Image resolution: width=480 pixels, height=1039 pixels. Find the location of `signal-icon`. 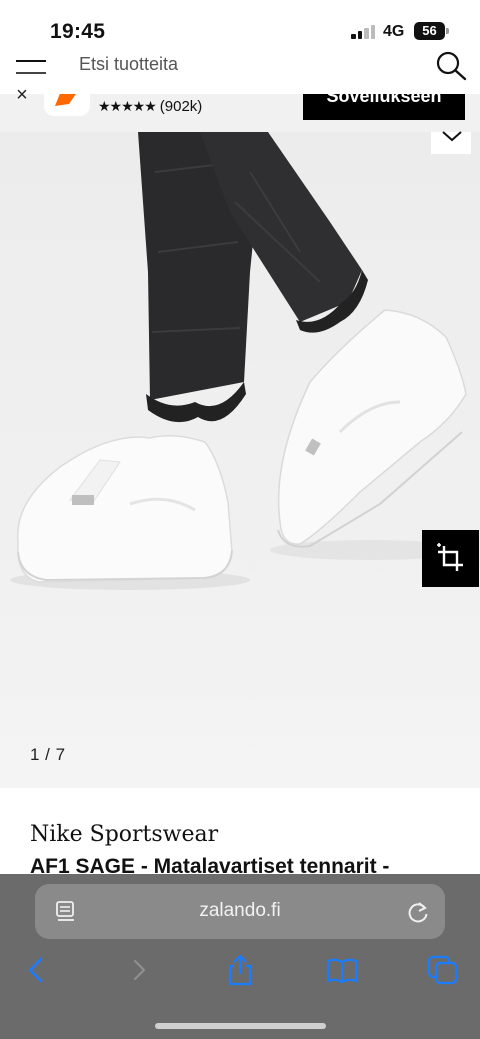

signal-icon is located at coordinates (364, 32).